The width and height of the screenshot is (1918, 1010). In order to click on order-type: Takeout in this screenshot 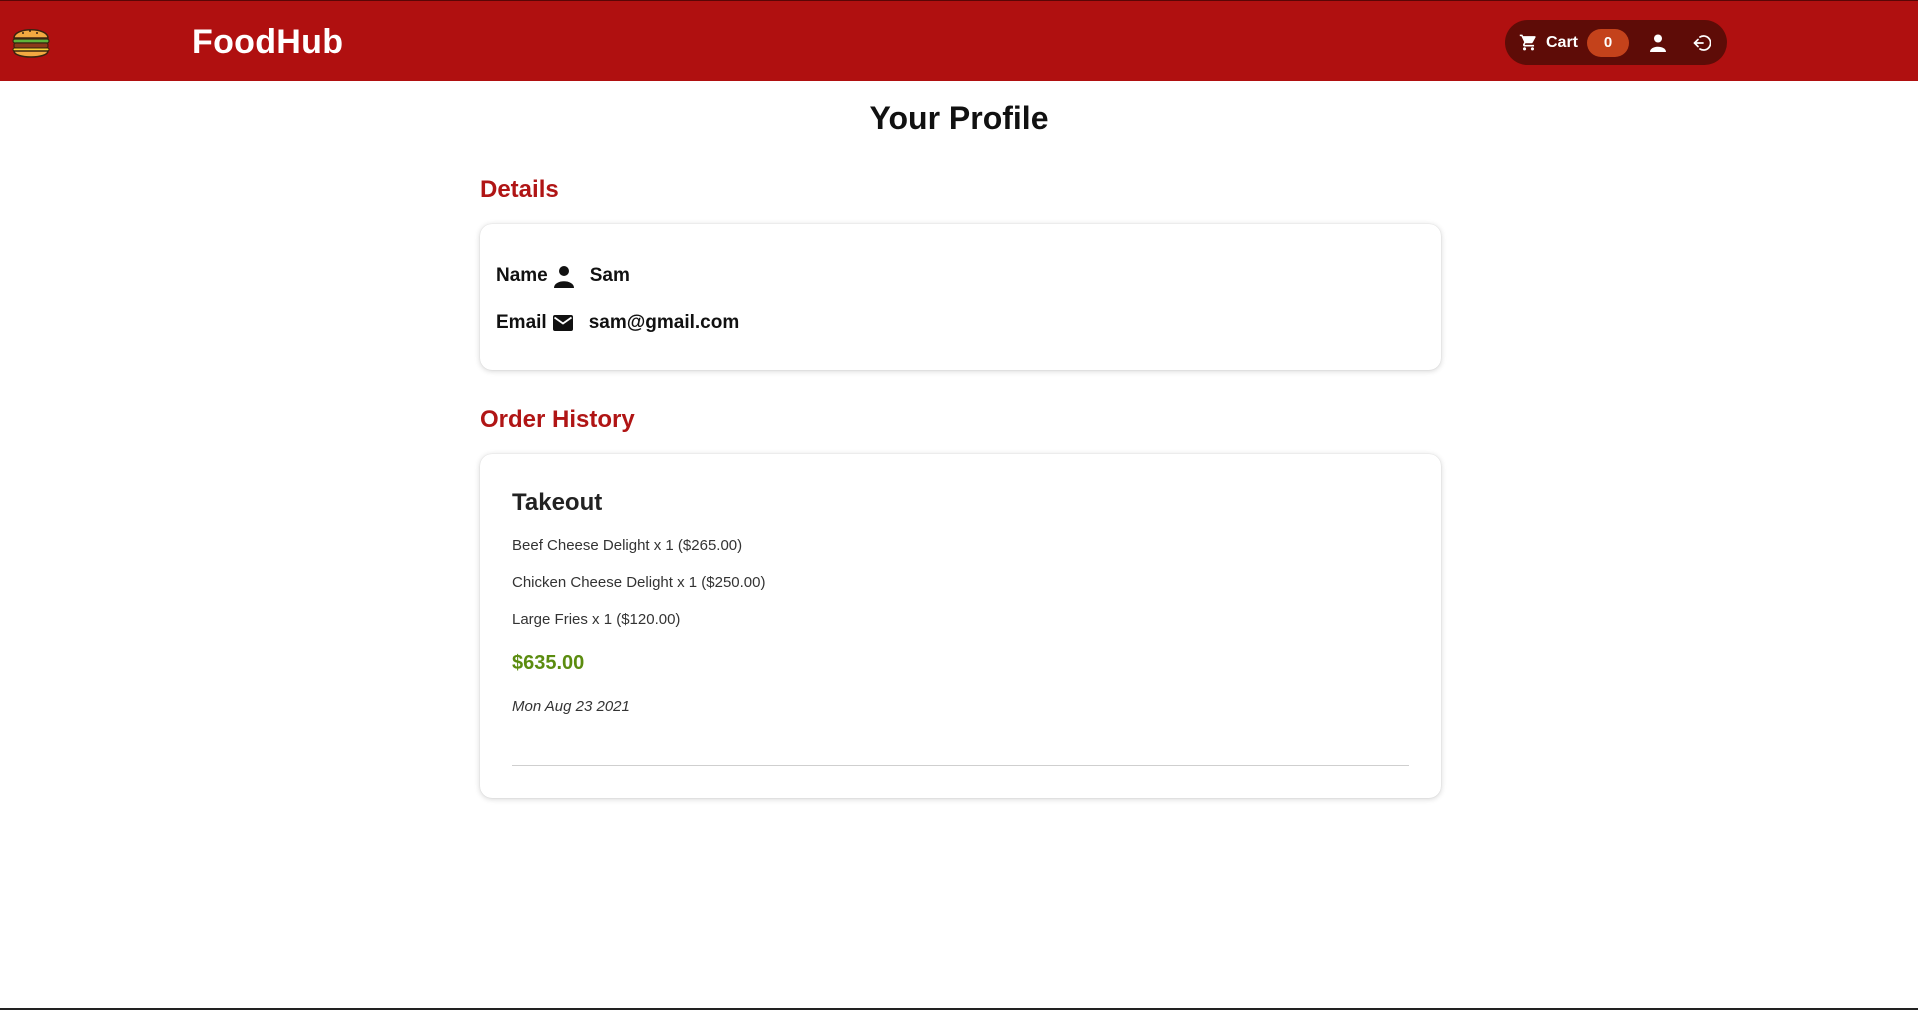, I will do `click(557, 502)`.